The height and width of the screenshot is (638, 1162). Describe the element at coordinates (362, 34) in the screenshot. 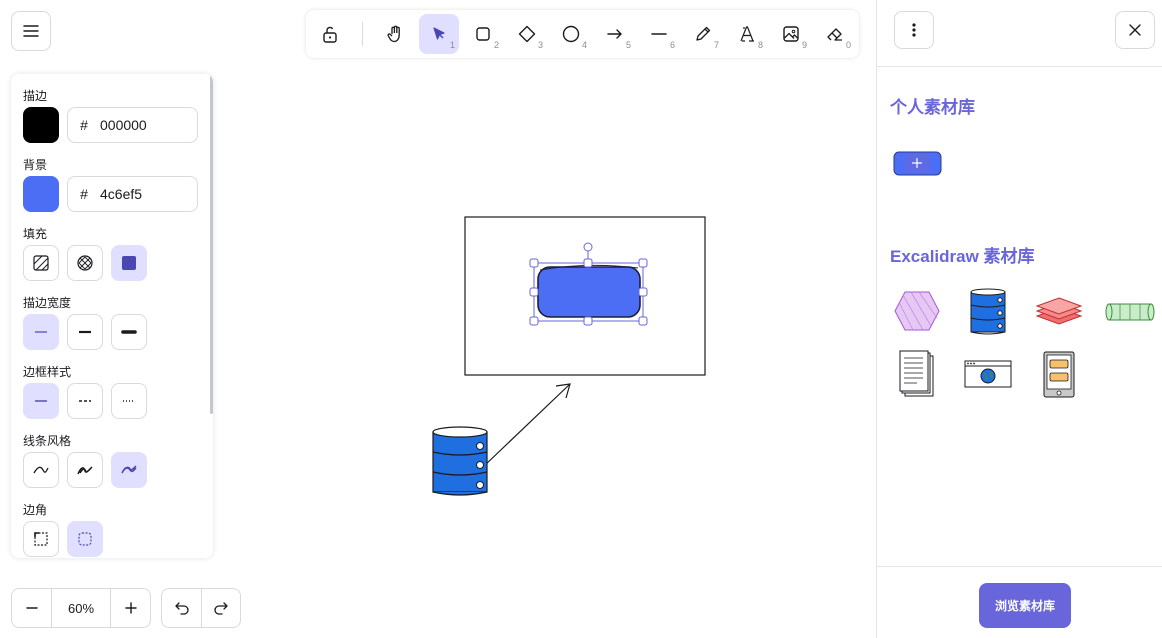

I see `toolbar-divider` at that location.